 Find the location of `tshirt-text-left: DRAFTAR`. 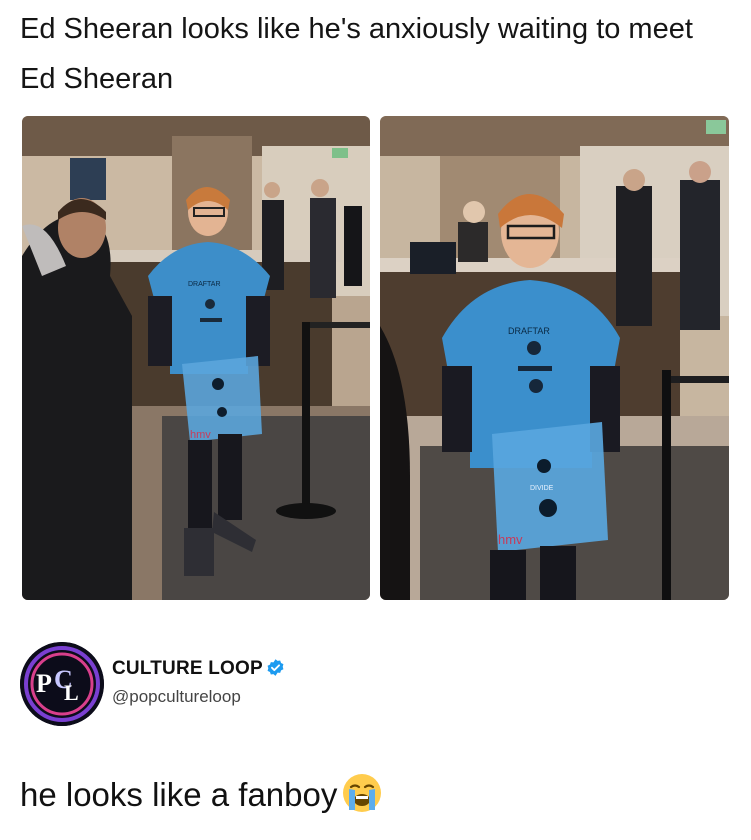

tshirt-text-left: DRAFTAR is located at coordinates (204, 284).